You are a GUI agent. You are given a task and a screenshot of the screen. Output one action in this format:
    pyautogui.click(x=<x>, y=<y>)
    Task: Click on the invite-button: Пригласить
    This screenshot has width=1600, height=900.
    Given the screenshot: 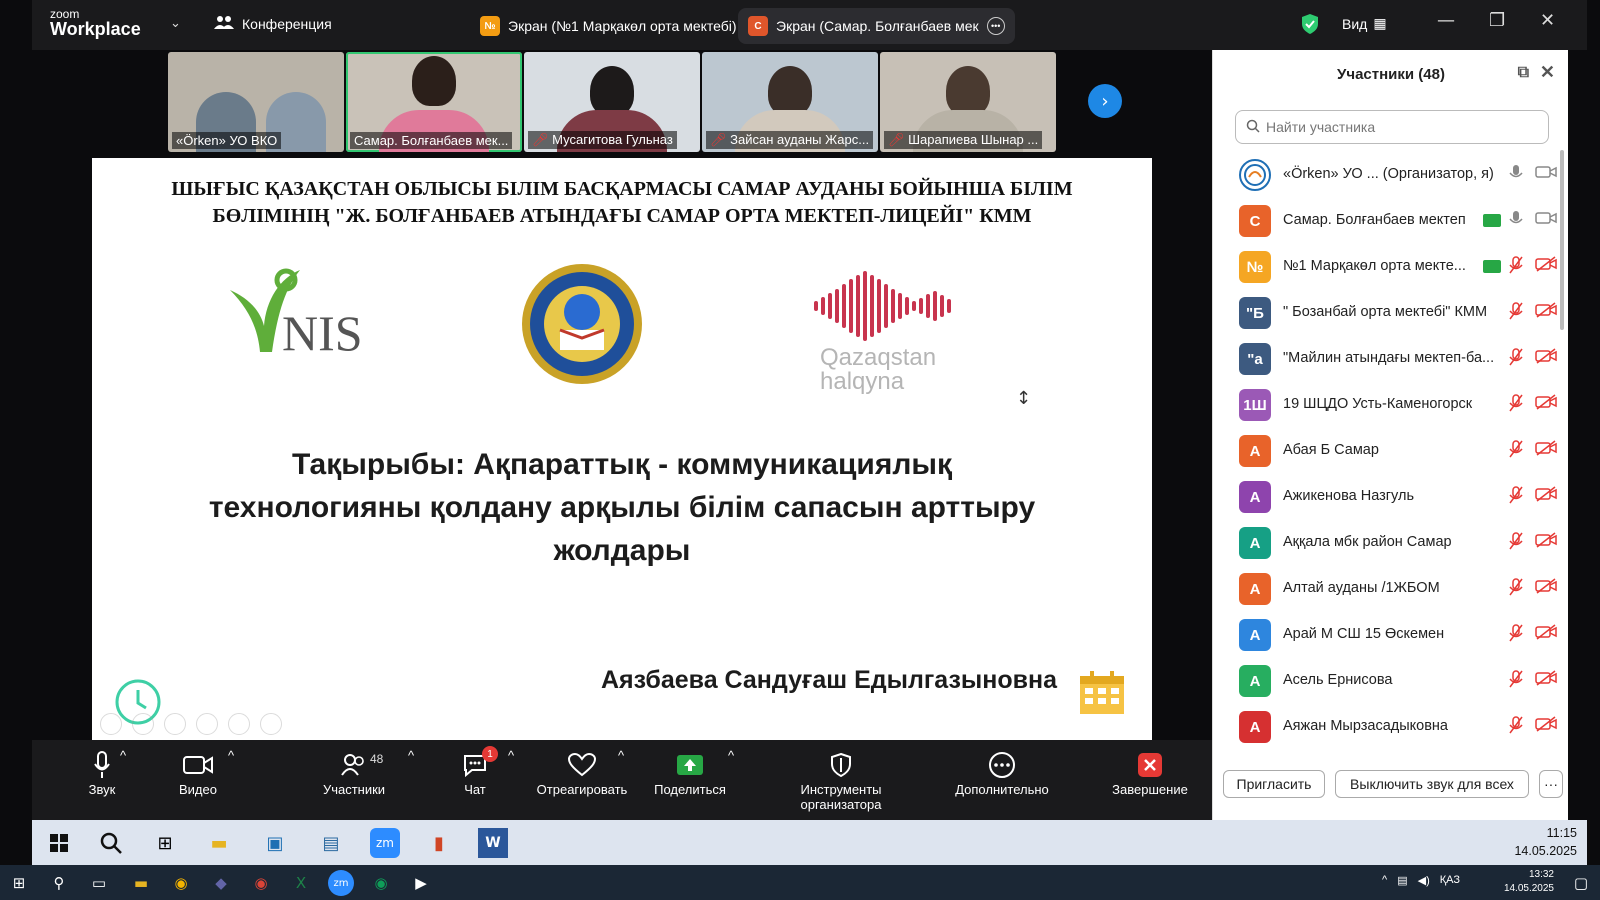 What is the action you would take?
    pyautogui.click(x=1274, y=784)
    